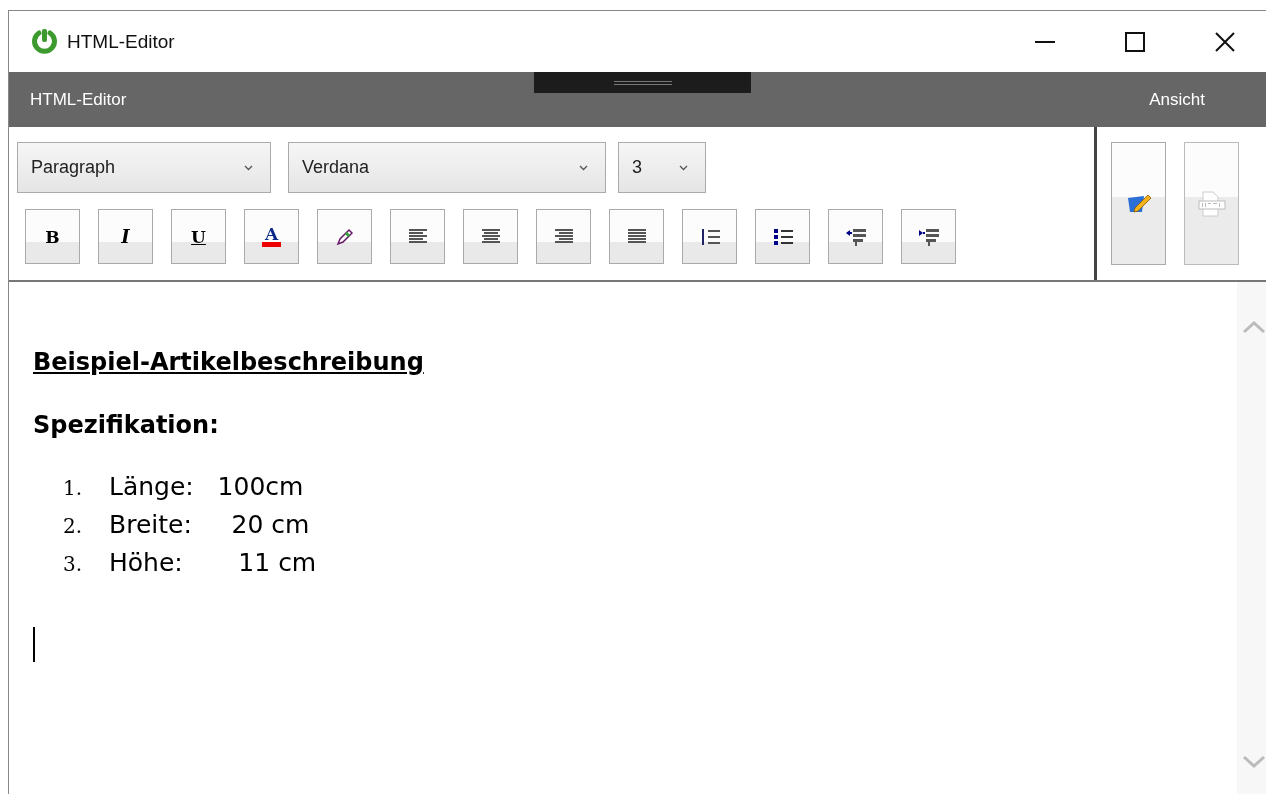  I want to click on align-right-button, so click(563, 236).